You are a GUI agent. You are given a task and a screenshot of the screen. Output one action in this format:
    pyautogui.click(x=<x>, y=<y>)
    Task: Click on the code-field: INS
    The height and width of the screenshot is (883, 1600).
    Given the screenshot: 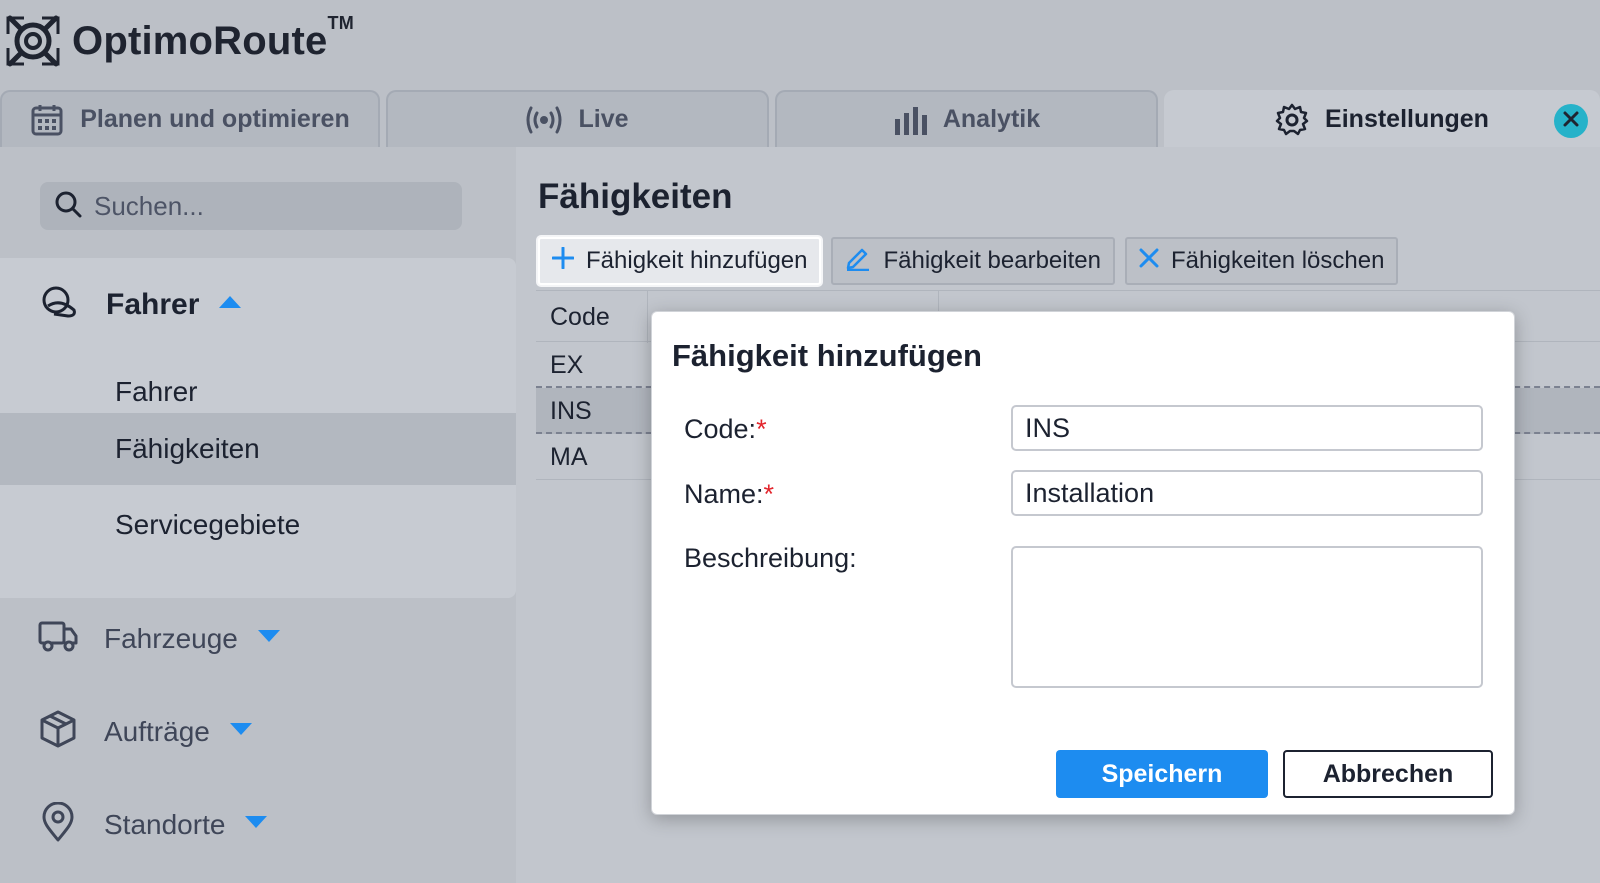 What is the action you would take?
    pyautogui.click(x=1247, y=428)
    